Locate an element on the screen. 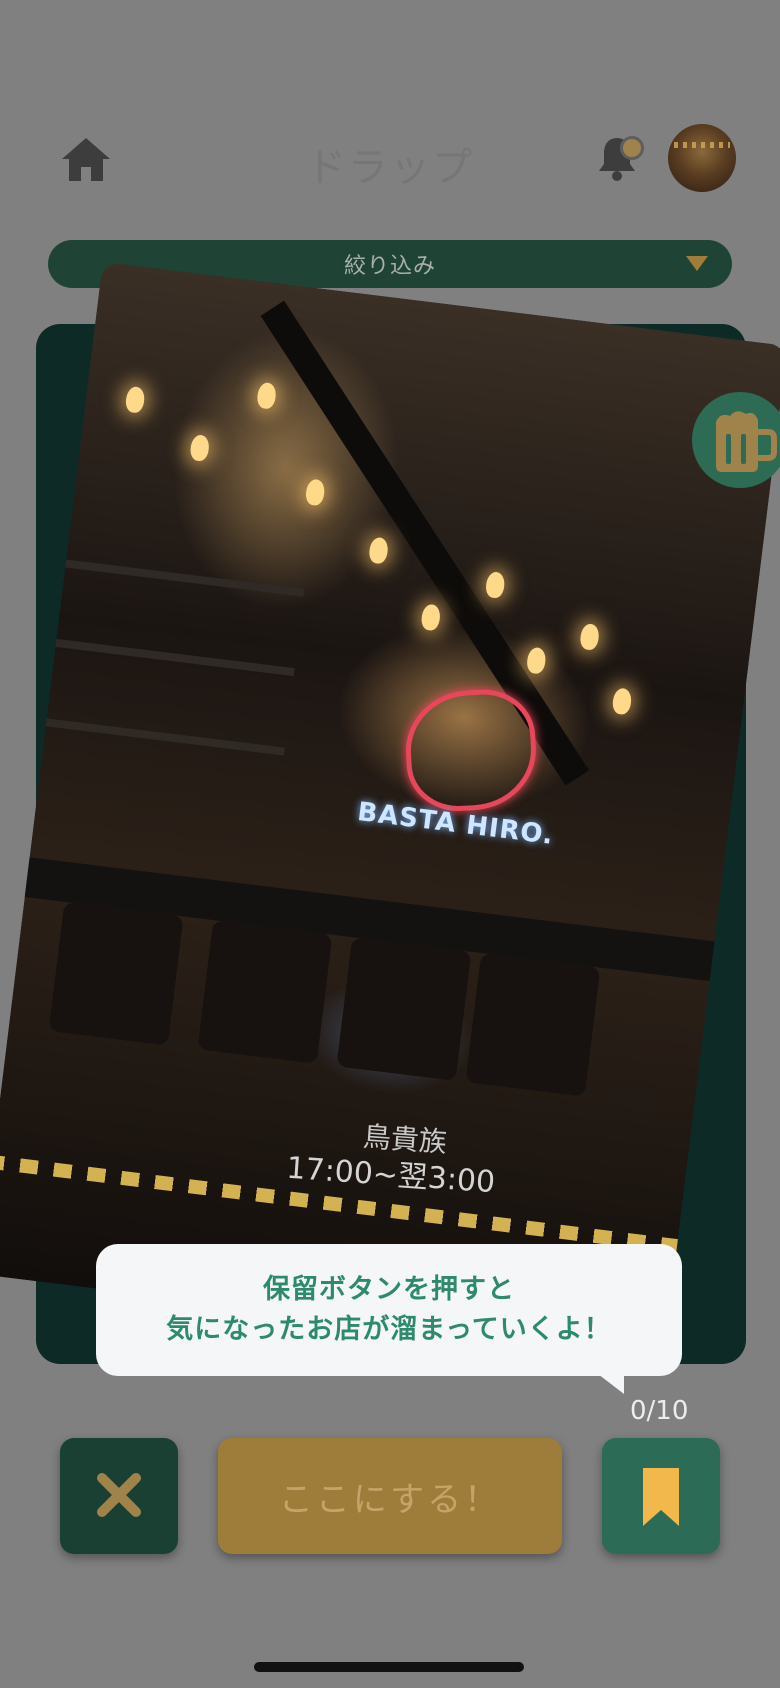 The width and height of the screenshot is (780, 1688). close-icon is located at coordinates (119, 1495).